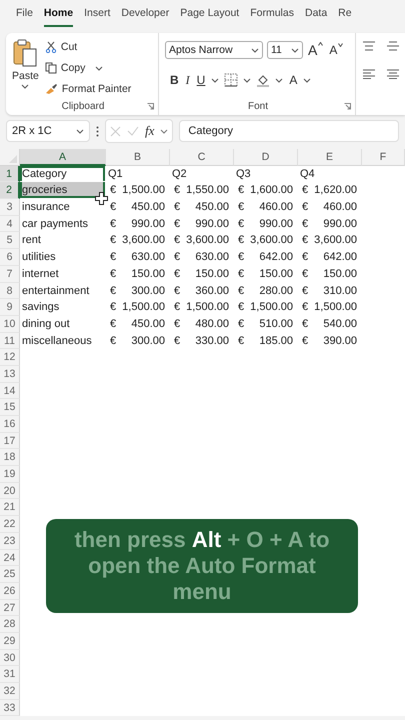 This screenshot has height=720, width=405. What do you see at coordinates (263, 80) in the screenshot?
I see `fill-color-icon` at bounding box center [263, 80].